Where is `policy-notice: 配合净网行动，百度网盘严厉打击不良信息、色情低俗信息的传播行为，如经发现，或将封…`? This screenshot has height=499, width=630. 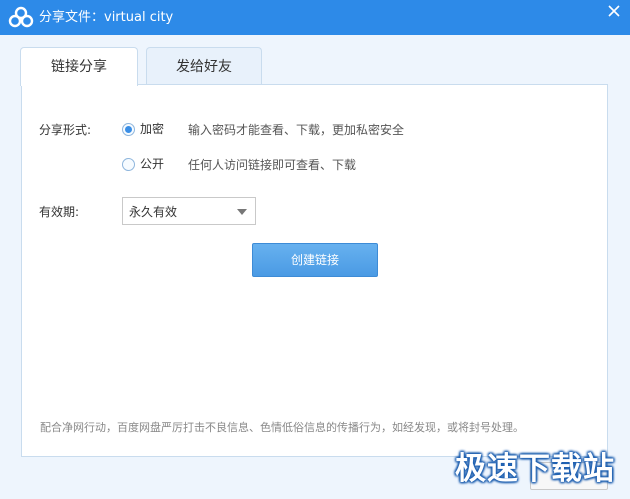 policy-notice: 配合净网行动，百度网盘严厉打击不良信息、色情低俗信息的传播行为，如经发现，或将封… is located at coordinates (282, 427).